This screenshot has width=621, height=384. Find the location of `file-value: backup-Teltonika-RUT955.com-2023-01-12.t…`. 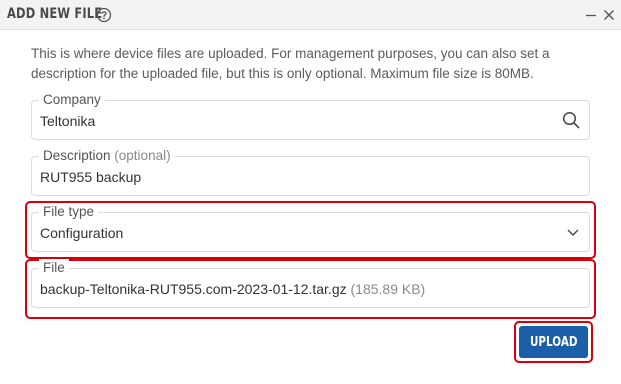

file-value: backup-Teltonika-RUT955.com-2023-01-12.t… is located at coordinates (232, 289).